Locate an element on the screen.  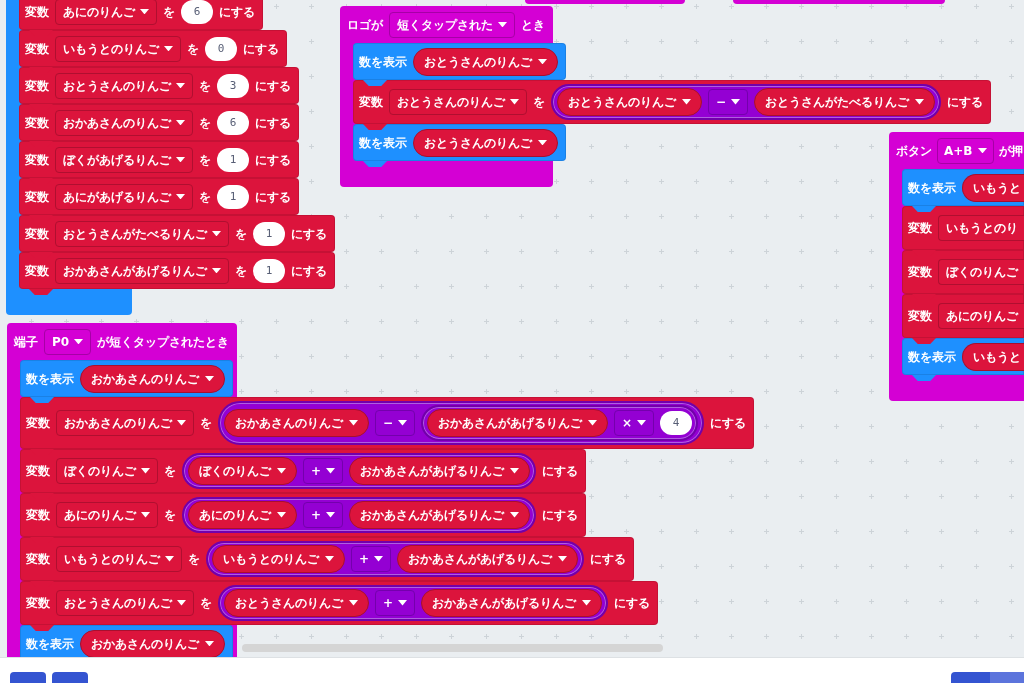
number-input: 4 is located at coordinates (676, 423).